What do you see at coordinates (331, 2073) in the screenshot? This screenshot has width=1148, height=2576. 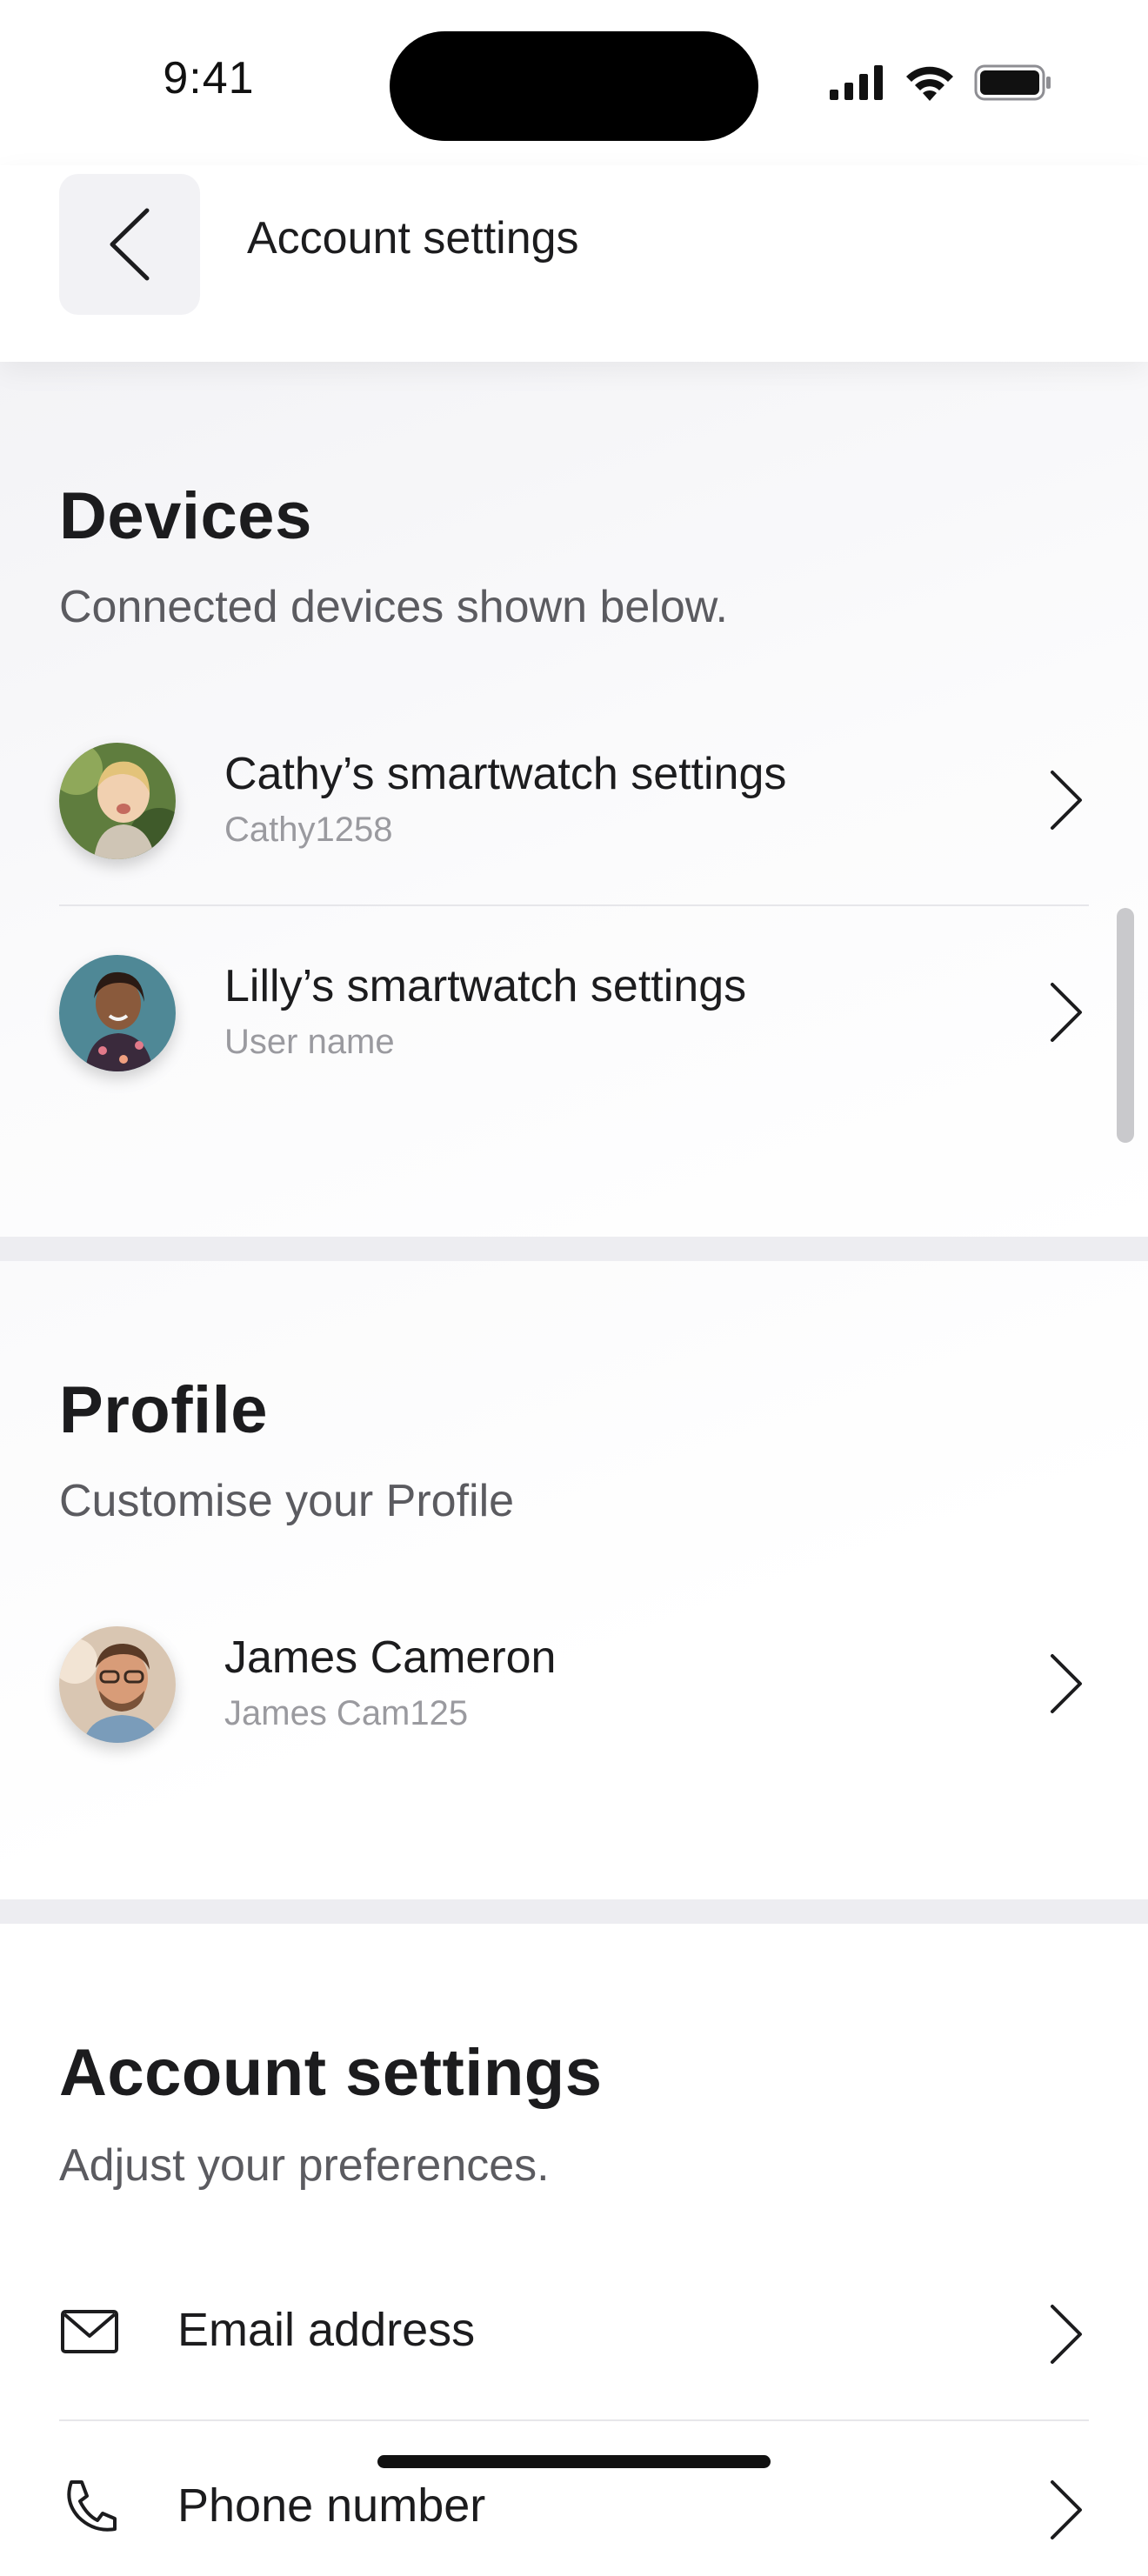 I see `account-heading: Account settings` at bounding box center [331, 2073].